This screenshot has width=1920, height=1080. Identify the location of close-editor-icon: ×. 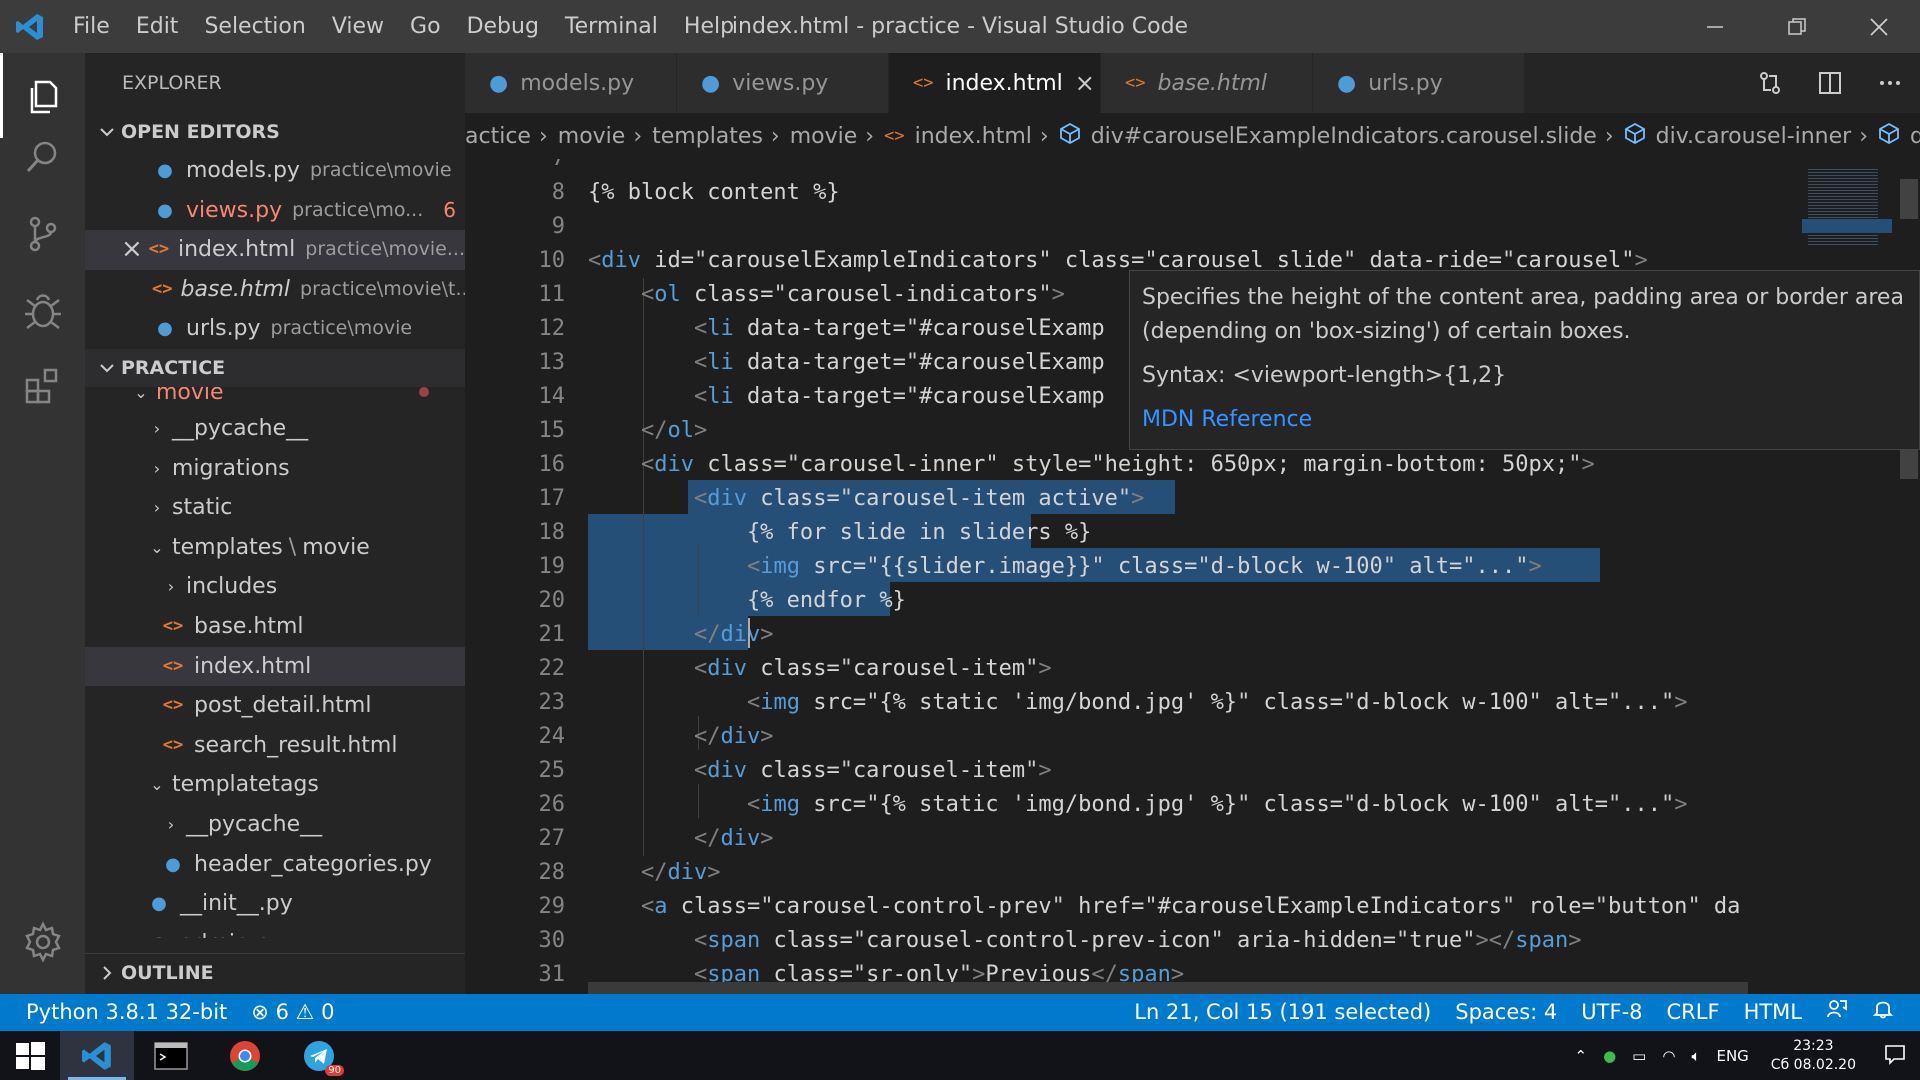
(134, 250).